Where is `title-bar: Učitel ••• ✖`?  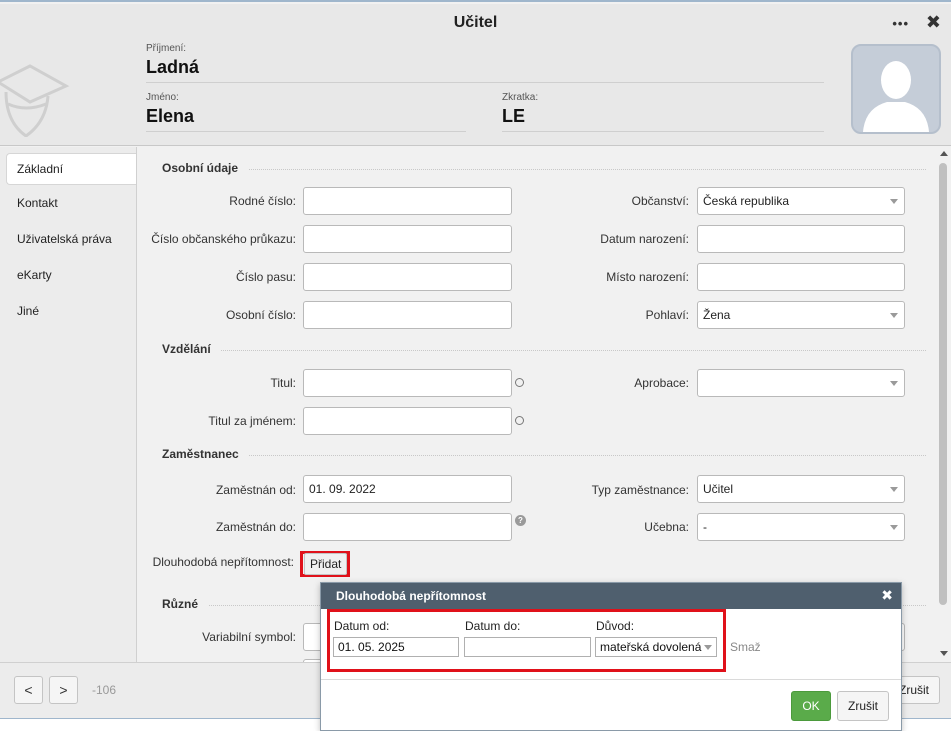 title-bar: Učitel ••• ✖ is located at coordinates (475, 22).